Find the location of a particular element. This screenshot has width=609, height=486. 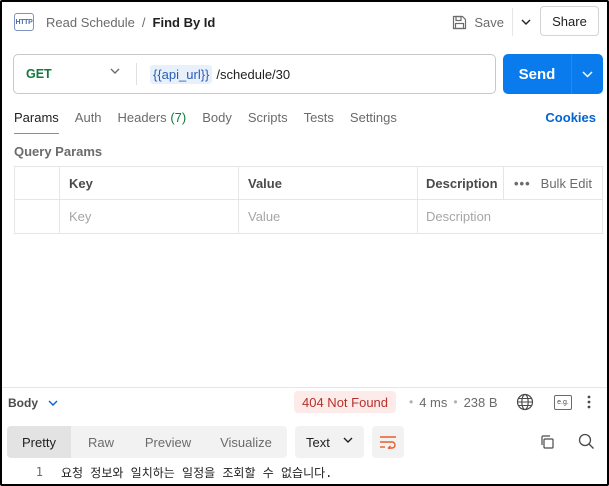

globe-icon is located at coordinates (525, 402).